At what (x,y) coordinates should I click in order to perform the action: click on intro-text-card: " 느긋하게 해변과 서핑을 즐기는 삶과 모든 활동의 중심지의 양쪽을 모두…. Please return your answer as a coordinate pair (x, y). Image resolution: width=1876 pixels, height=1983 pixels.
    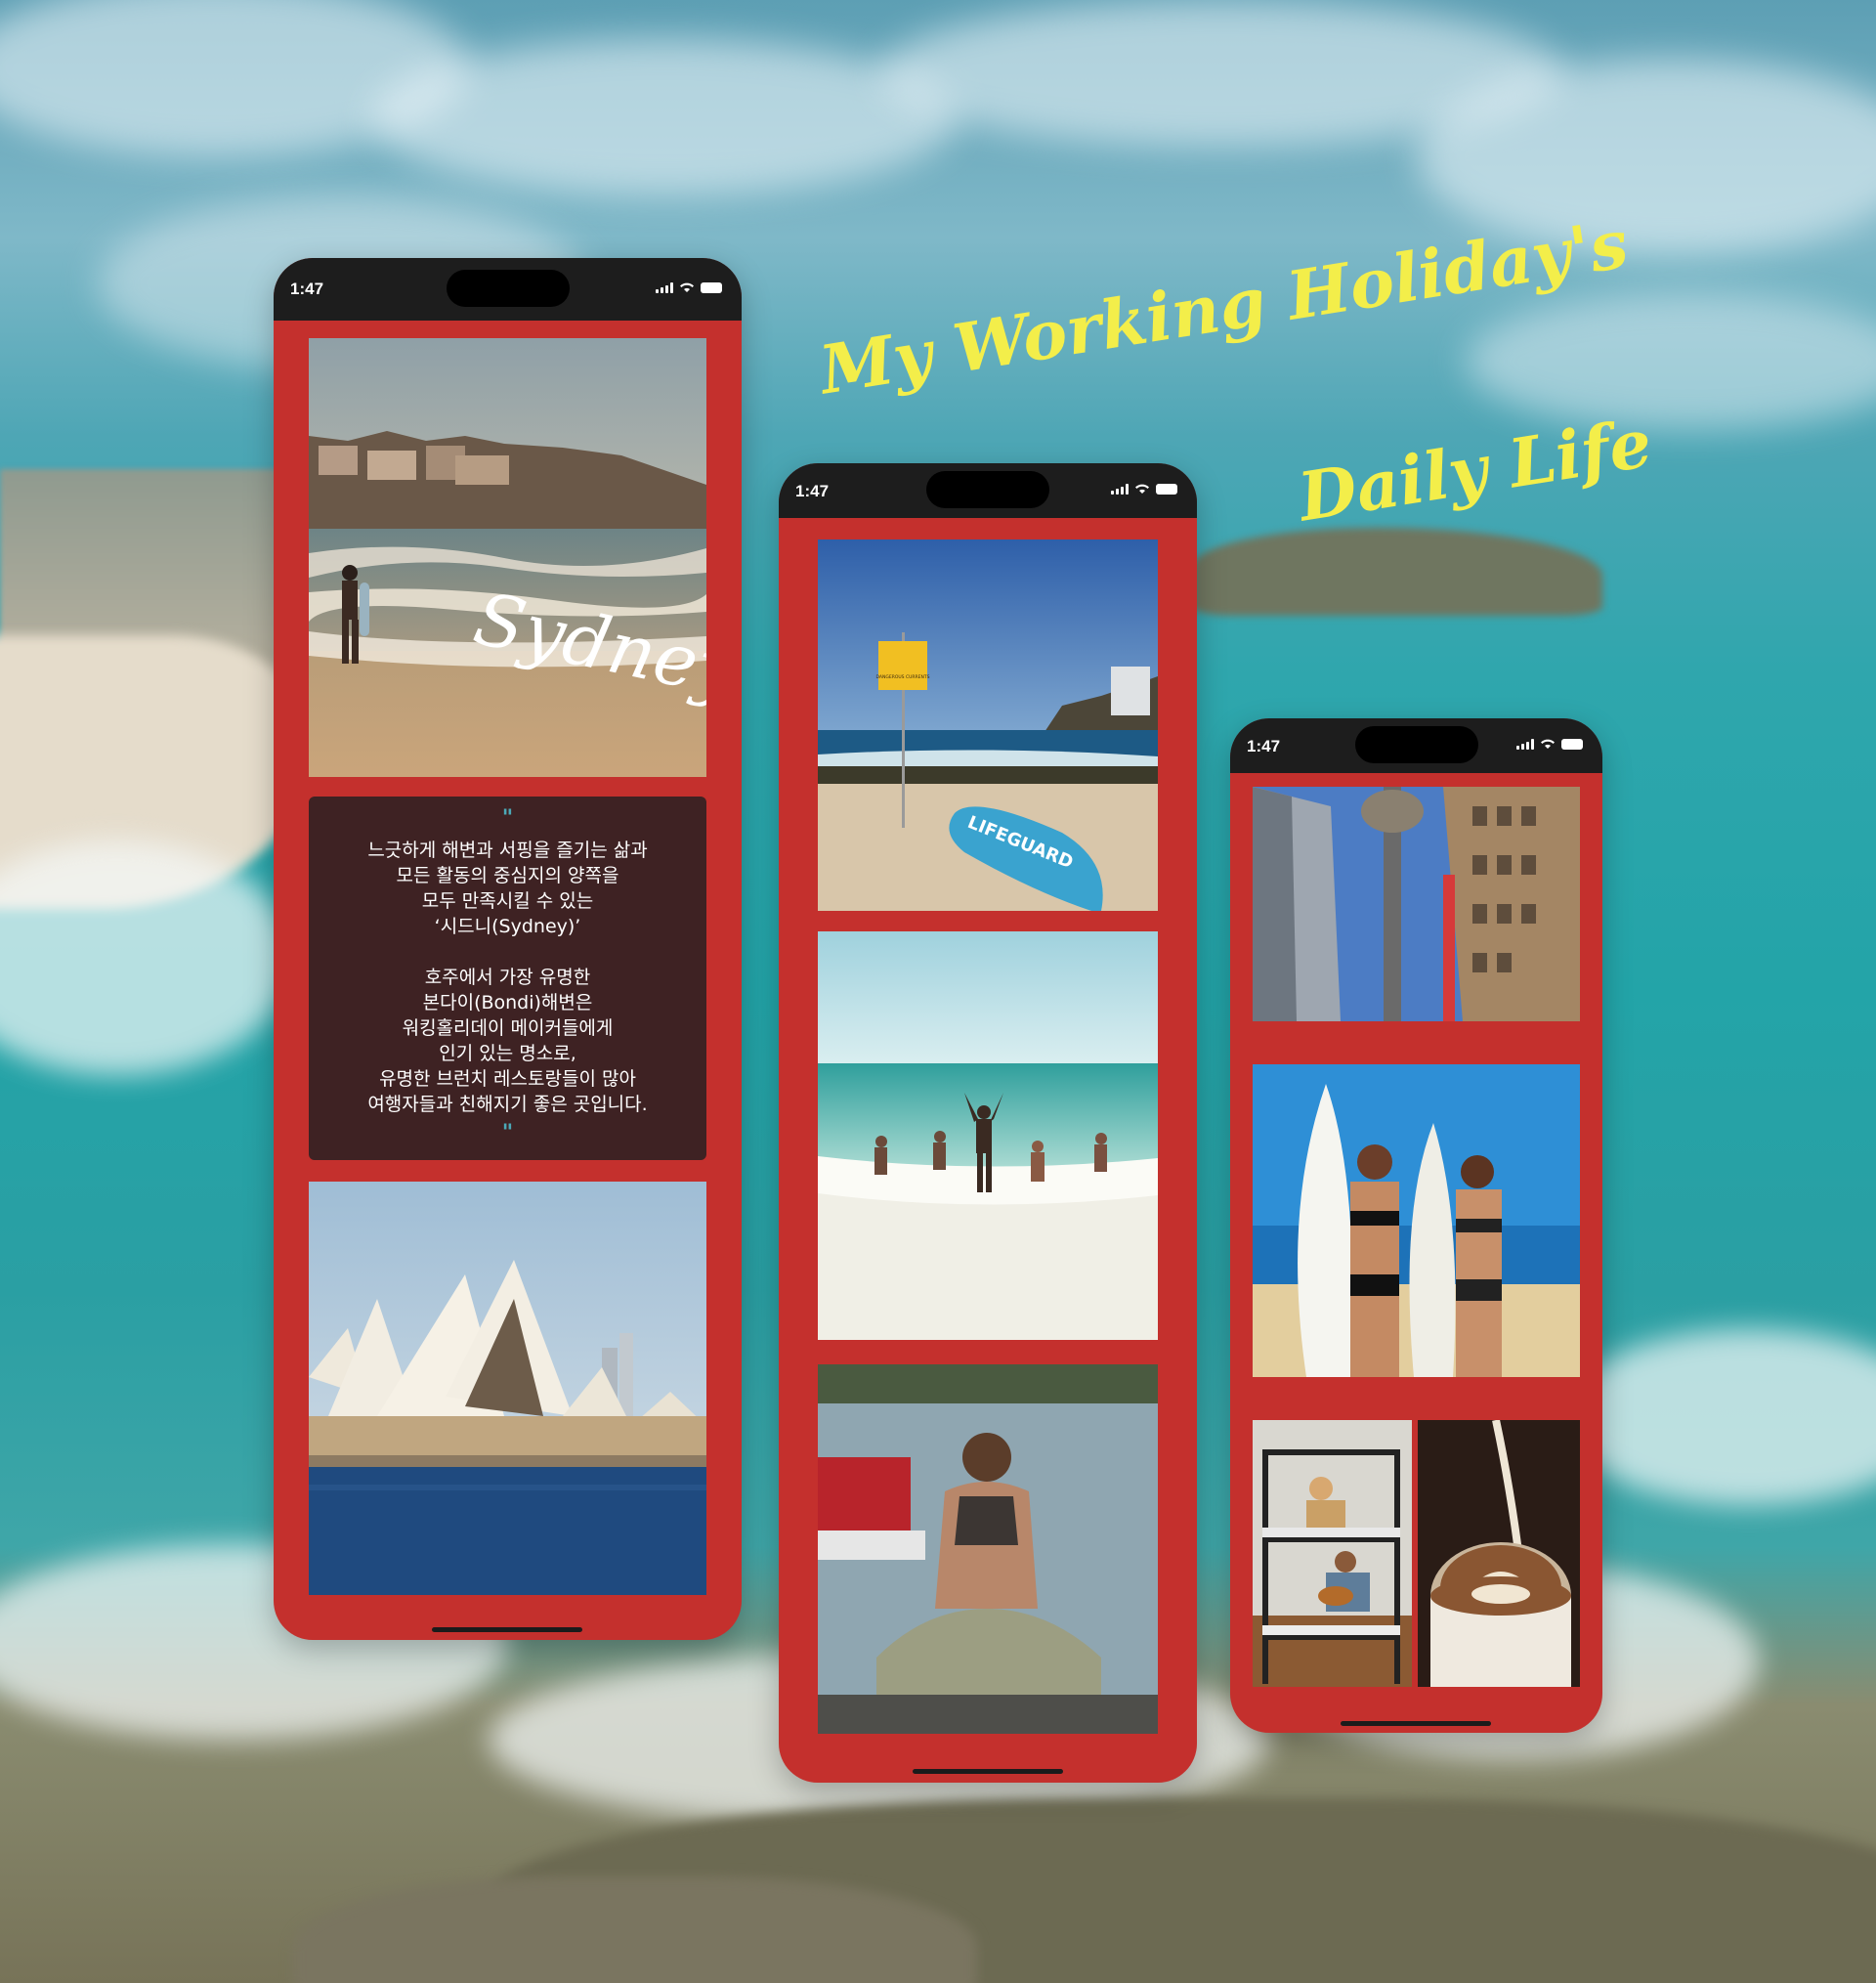
    Looking at the image, I should click on (508, 978).